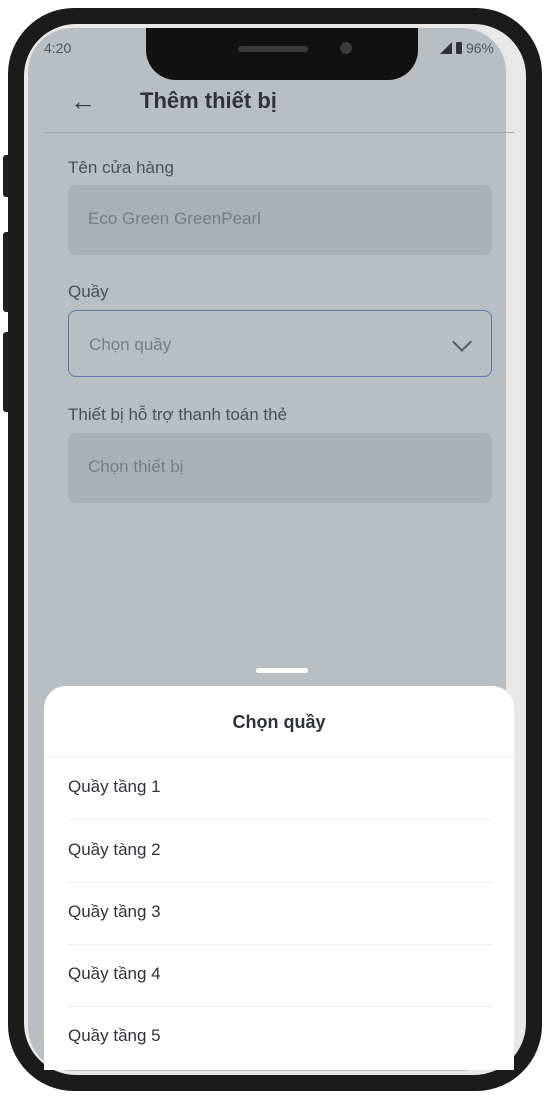  I want to click on device-label: Thiết bị hỗ trợ thanh toán thẻ, so click(178, 414).